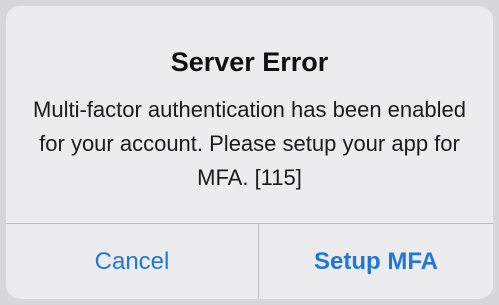  I want to click on setup-mfa-button: Setup MFA, so click(376, 261).